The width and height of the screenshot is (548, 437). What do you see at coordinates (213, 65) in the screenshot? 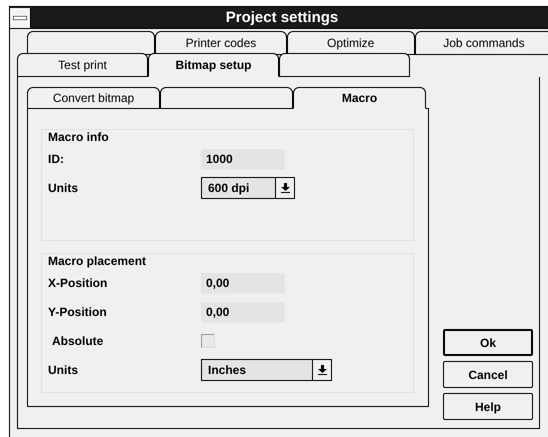
I see `tab: Bitmap setup` at bounding box center [213, 65].